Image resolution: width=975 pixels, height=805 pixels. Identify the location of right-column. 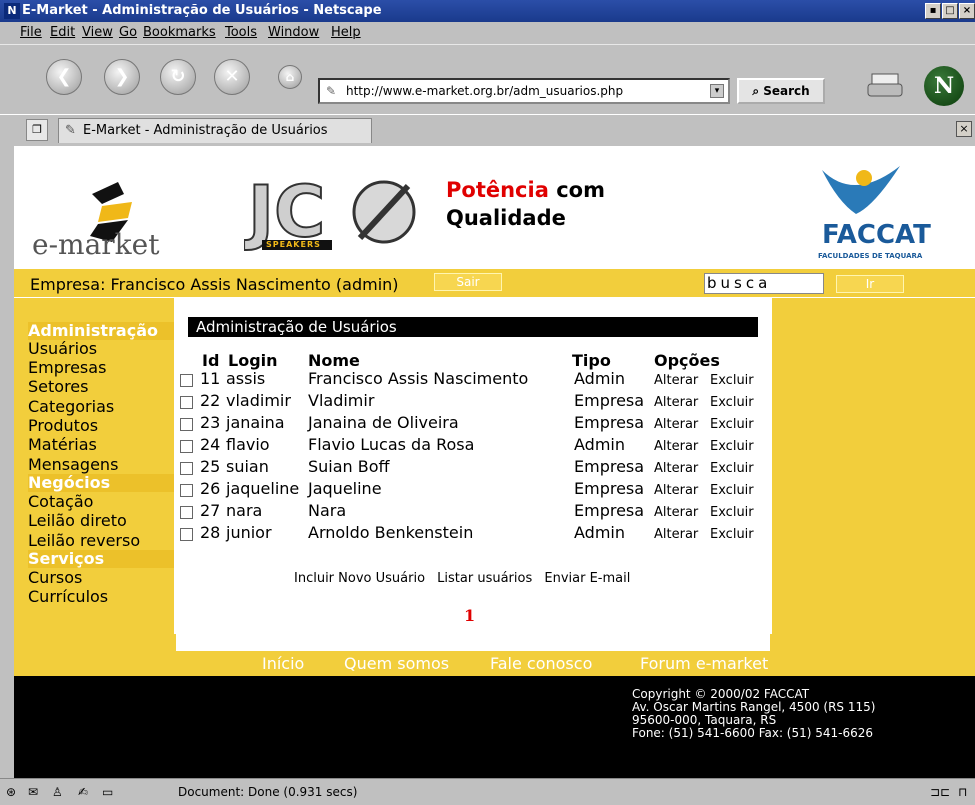
(873, 475).